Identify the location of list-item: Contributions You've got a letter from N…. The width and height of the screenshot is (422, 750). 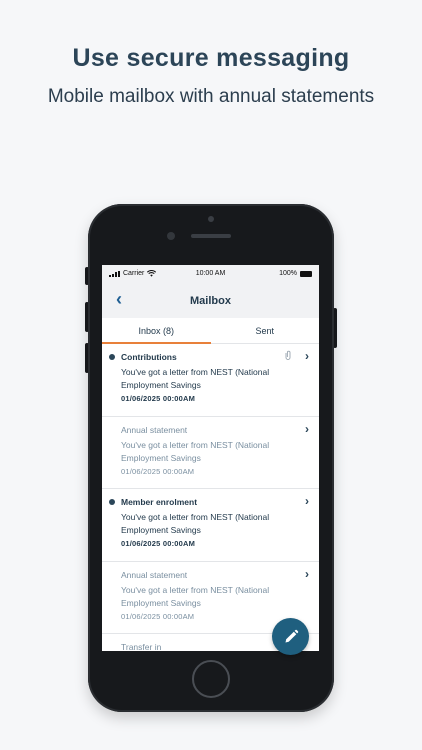
(210, 380).